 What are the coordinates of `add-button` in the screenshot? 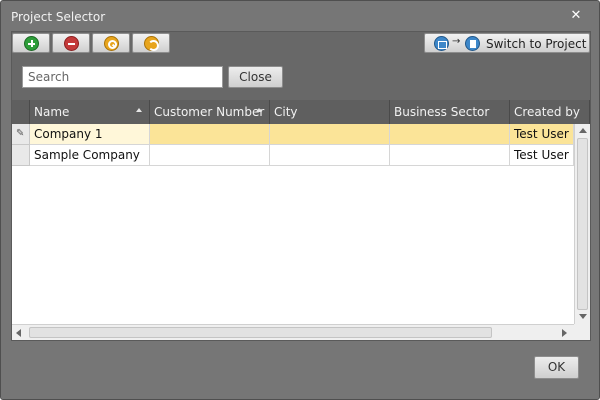 It's located at (31, 43).